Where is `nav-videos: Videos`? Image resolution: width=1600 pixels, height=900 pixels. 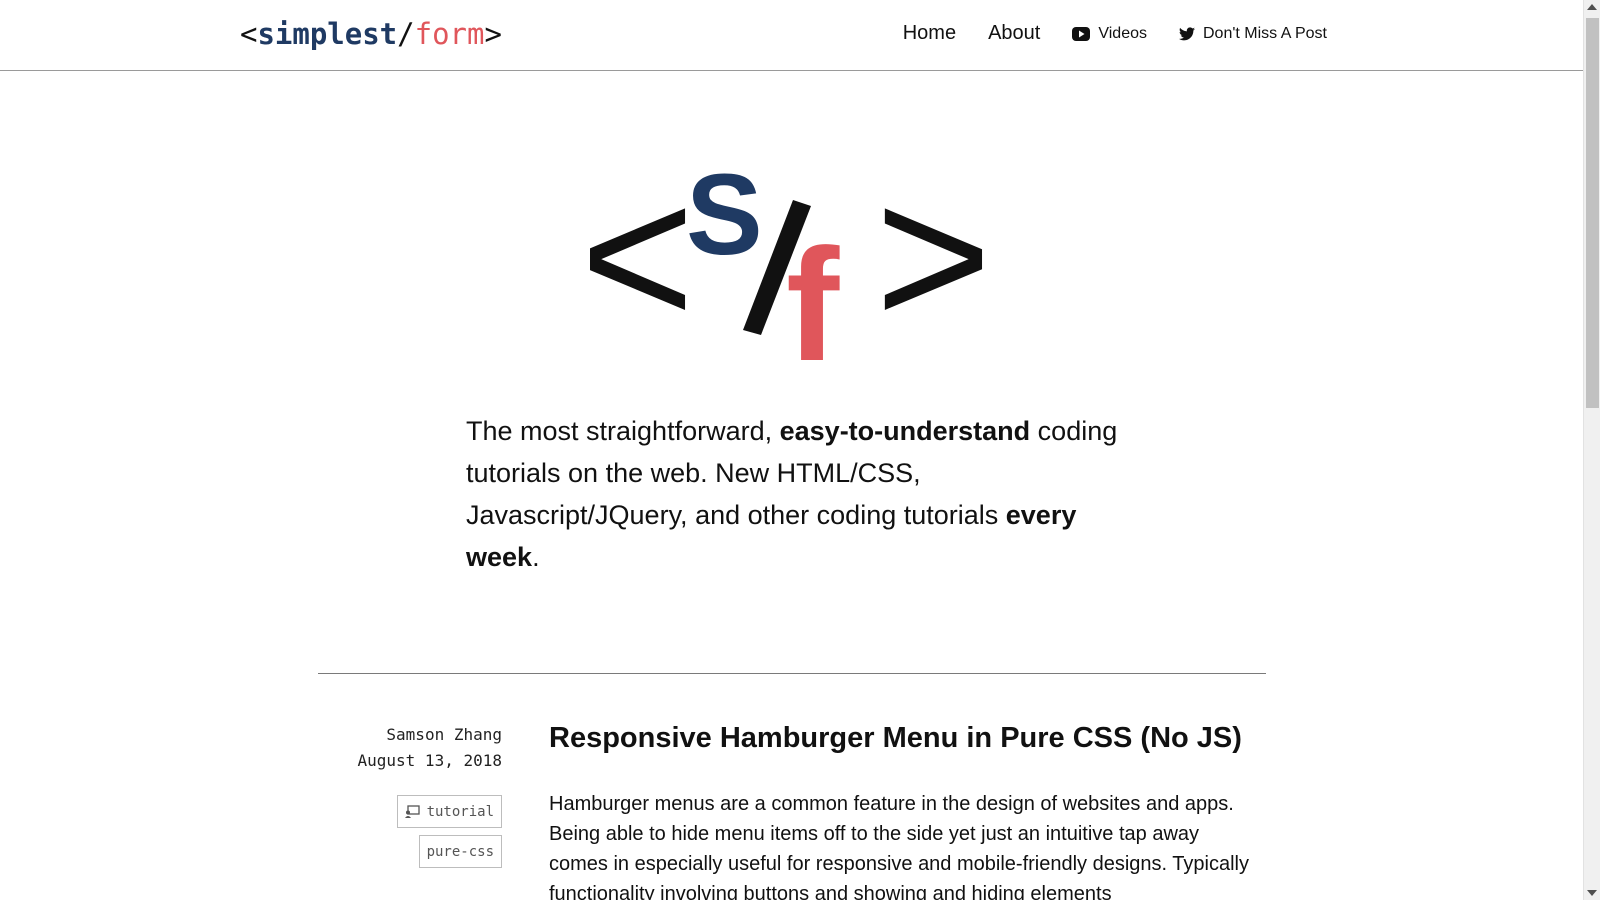 nav-videos: Videos is located at coordinates (1109, 34).